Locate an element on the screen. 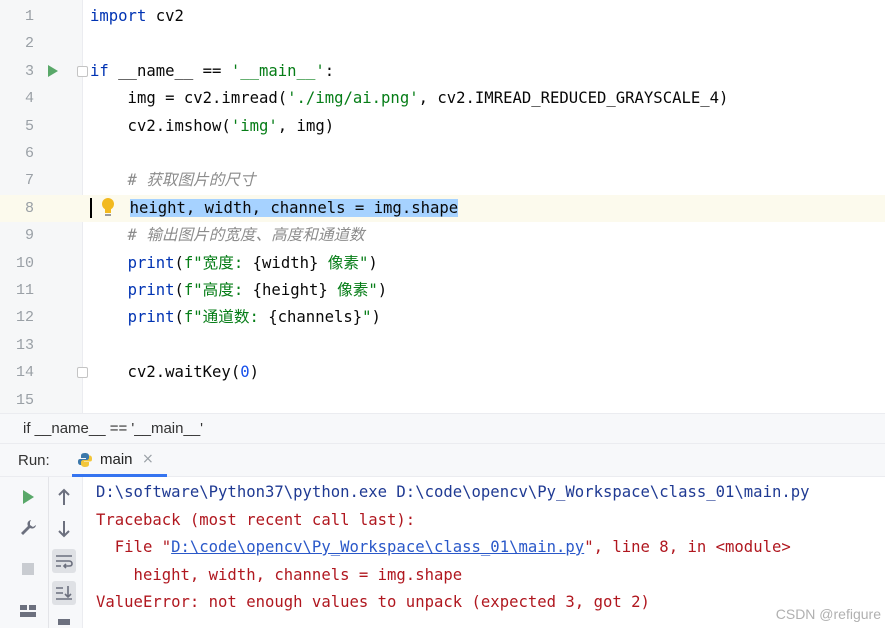 Image resolution: width=885 pixels, height=628 pixels. python-icon is located at coordinates (85, 460).